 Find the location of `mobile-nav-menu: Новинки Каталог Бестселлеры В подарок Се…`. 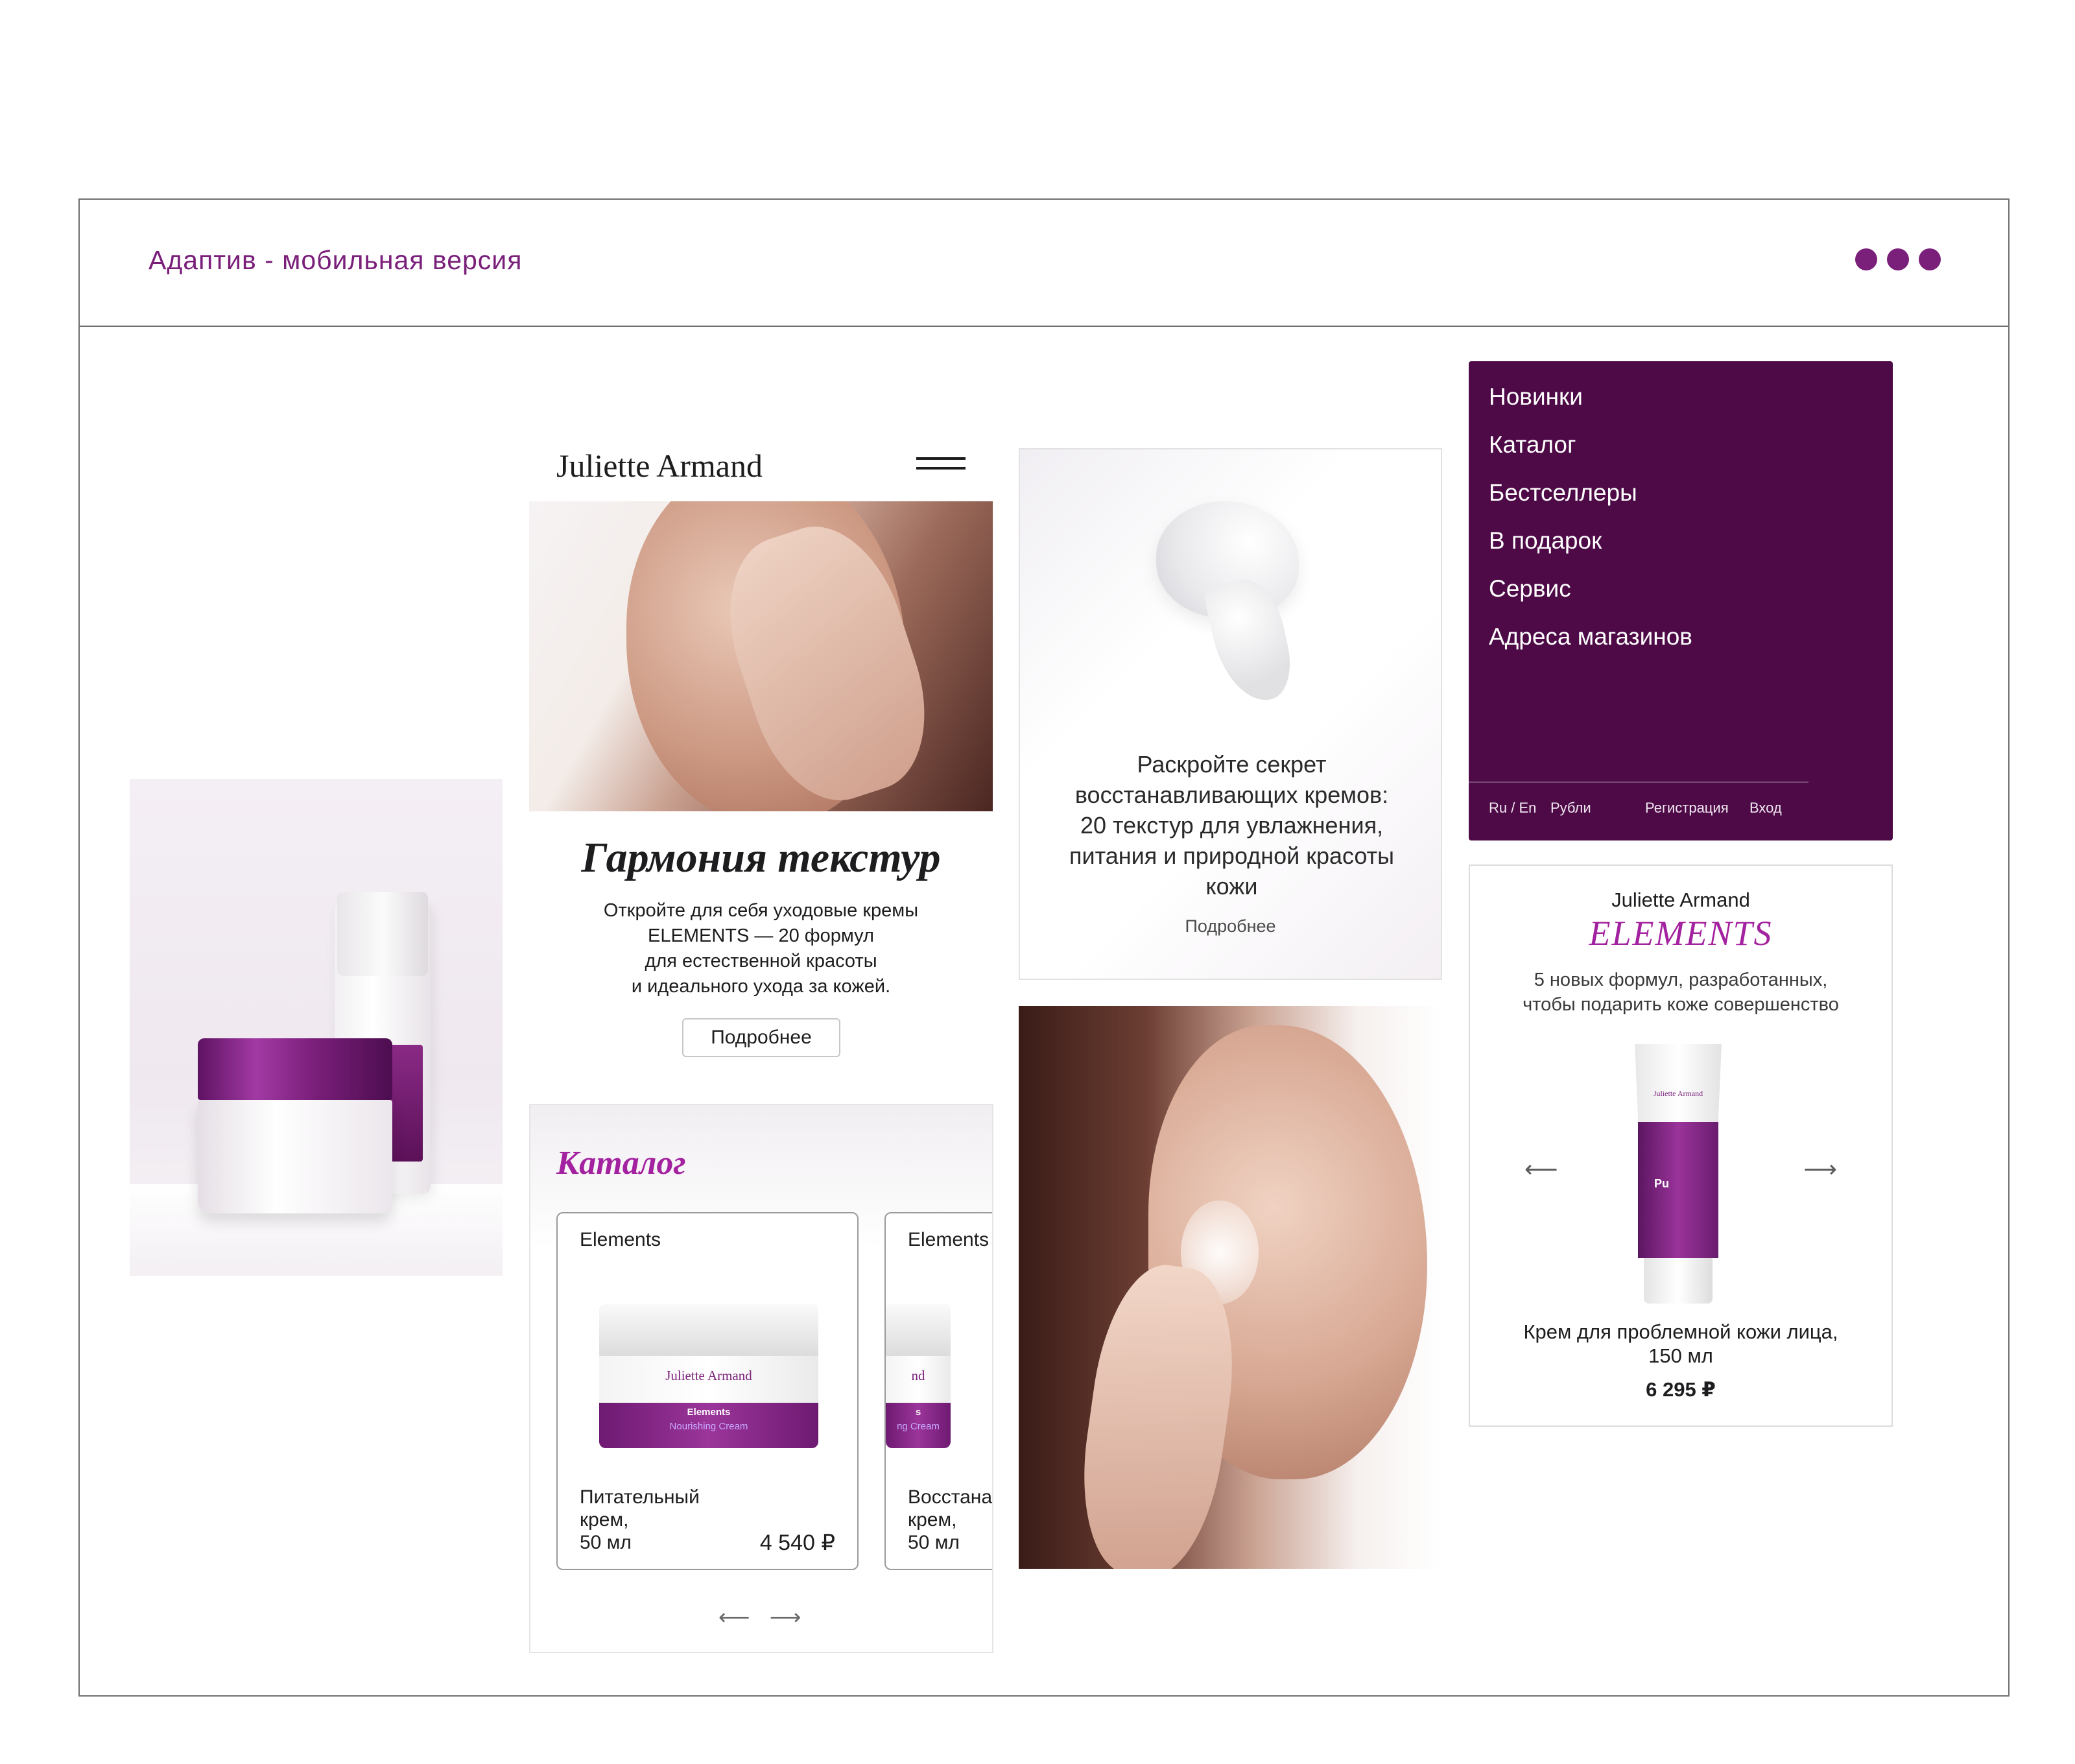

mobile-nav-menu: Новинки Каталог Бестселлеры В подарок Се… is located at coordinates (1681, 600).